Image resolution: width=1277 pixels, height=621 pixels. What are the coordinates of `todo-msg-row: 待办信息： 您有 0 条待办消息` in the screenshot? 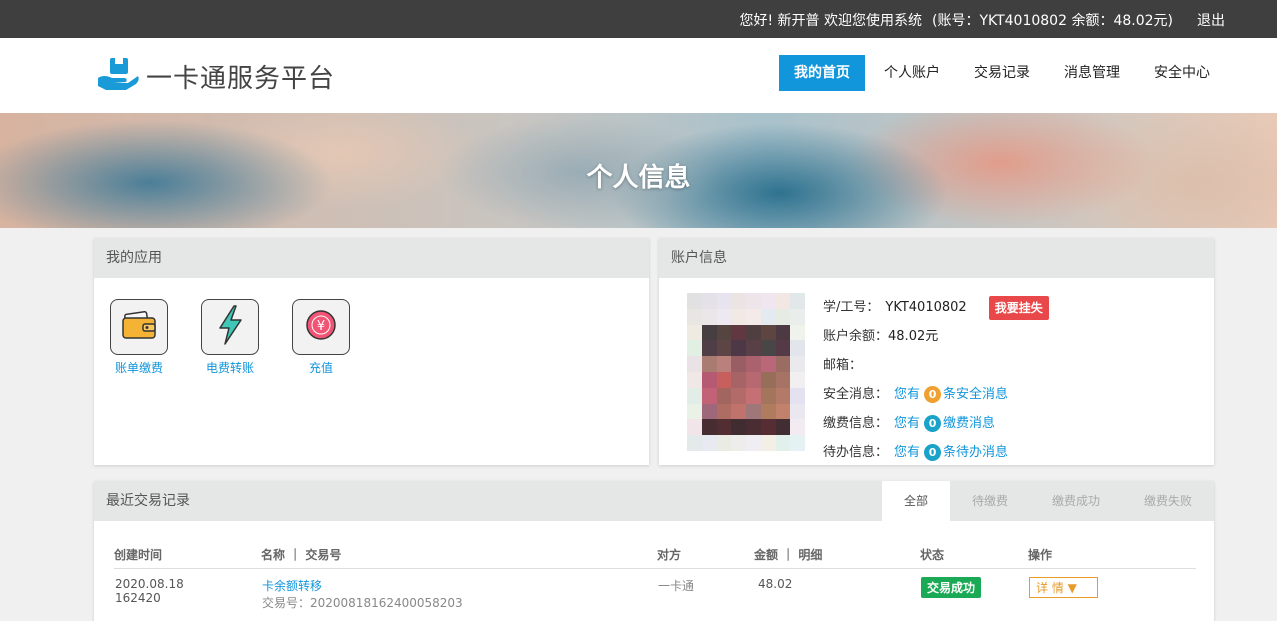 It's located at (936, 452).